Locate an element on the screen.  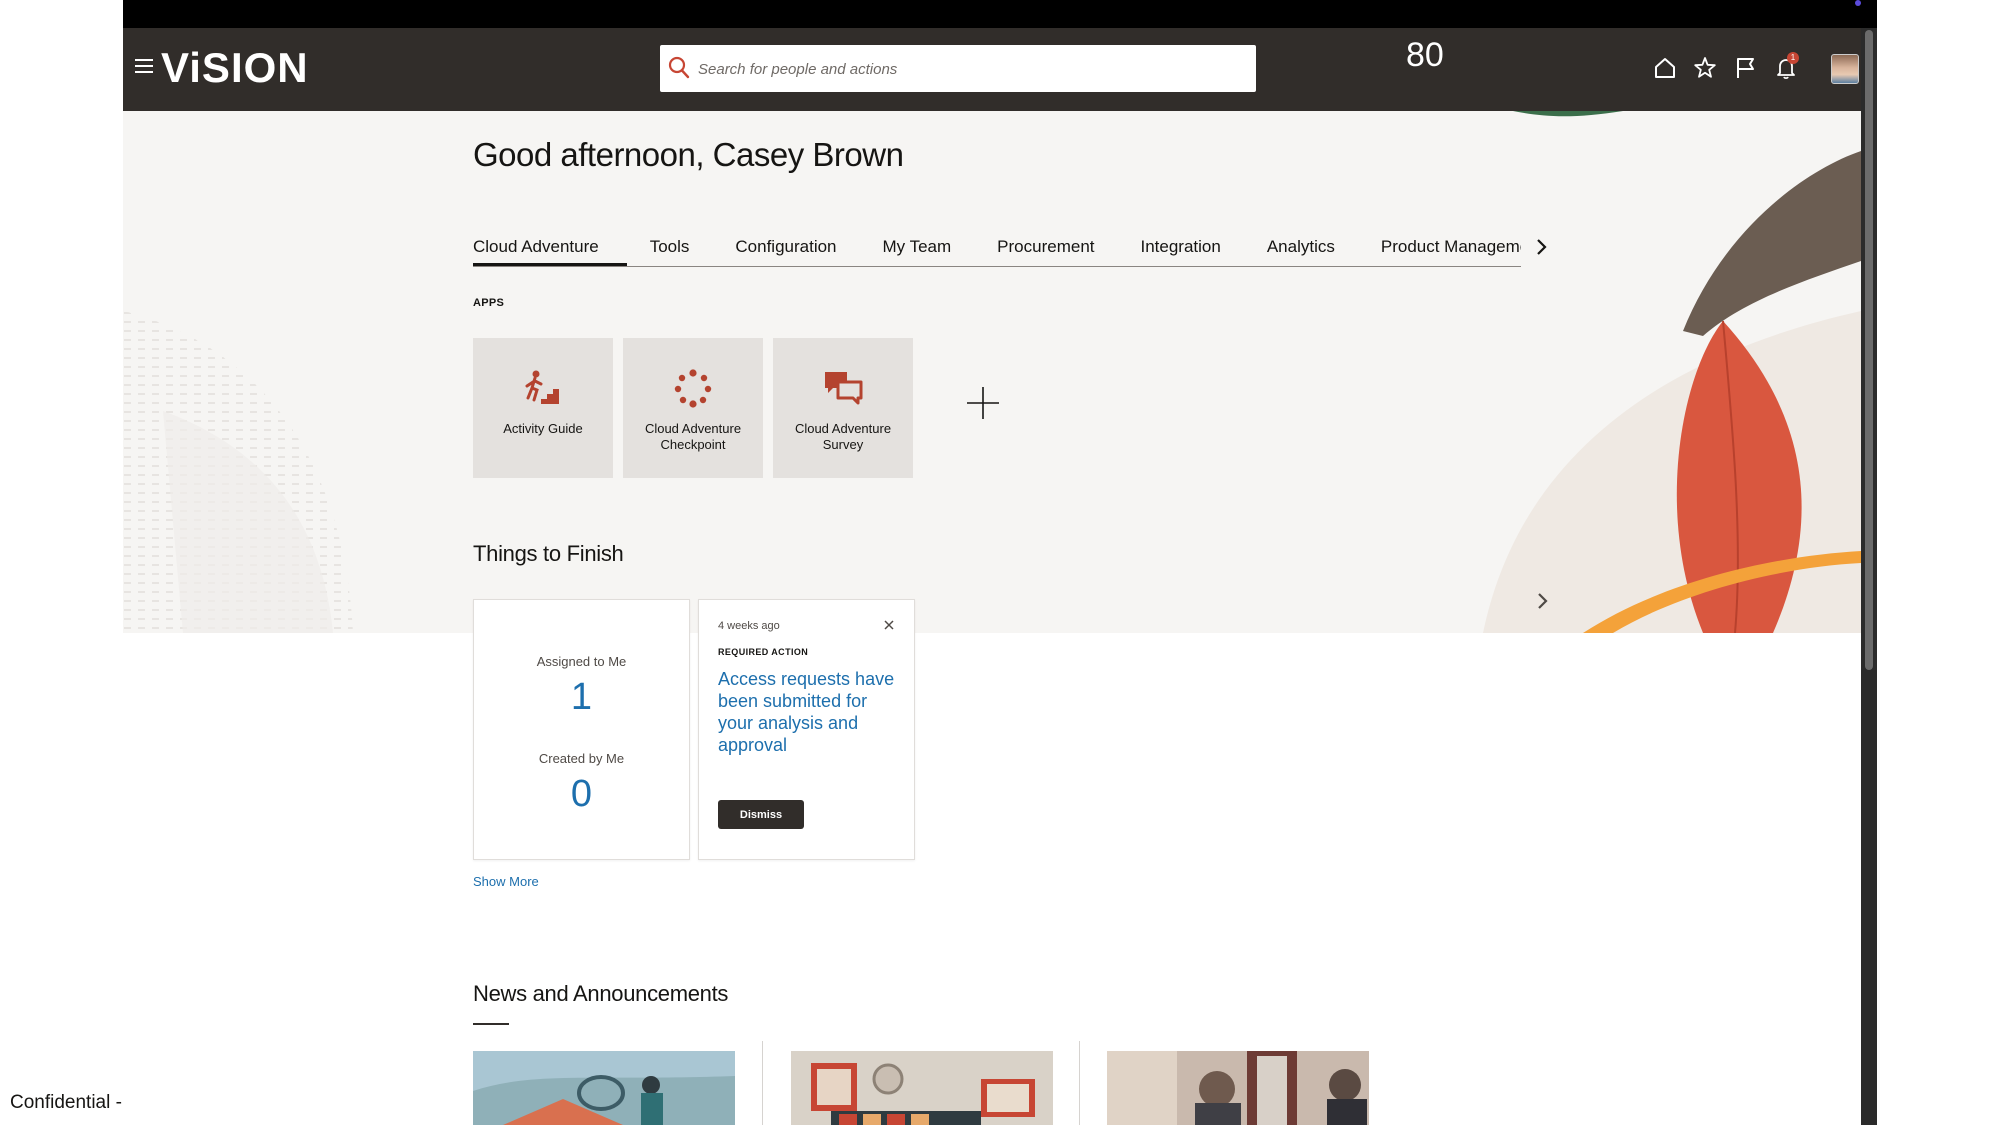
app-tile-cloud-adventure-checkpoint: Cloud Adventure Checkpoint is located at coordinates (693, 408).